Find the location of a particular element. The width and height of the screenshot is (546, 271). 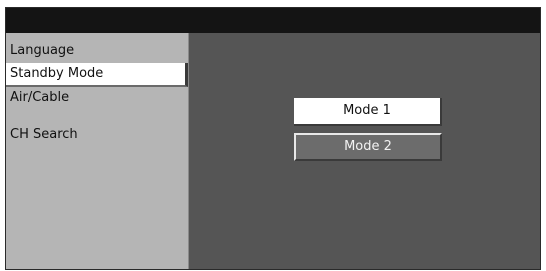

mode-2-button: Mode 2 is located at coordinates (368, 147).